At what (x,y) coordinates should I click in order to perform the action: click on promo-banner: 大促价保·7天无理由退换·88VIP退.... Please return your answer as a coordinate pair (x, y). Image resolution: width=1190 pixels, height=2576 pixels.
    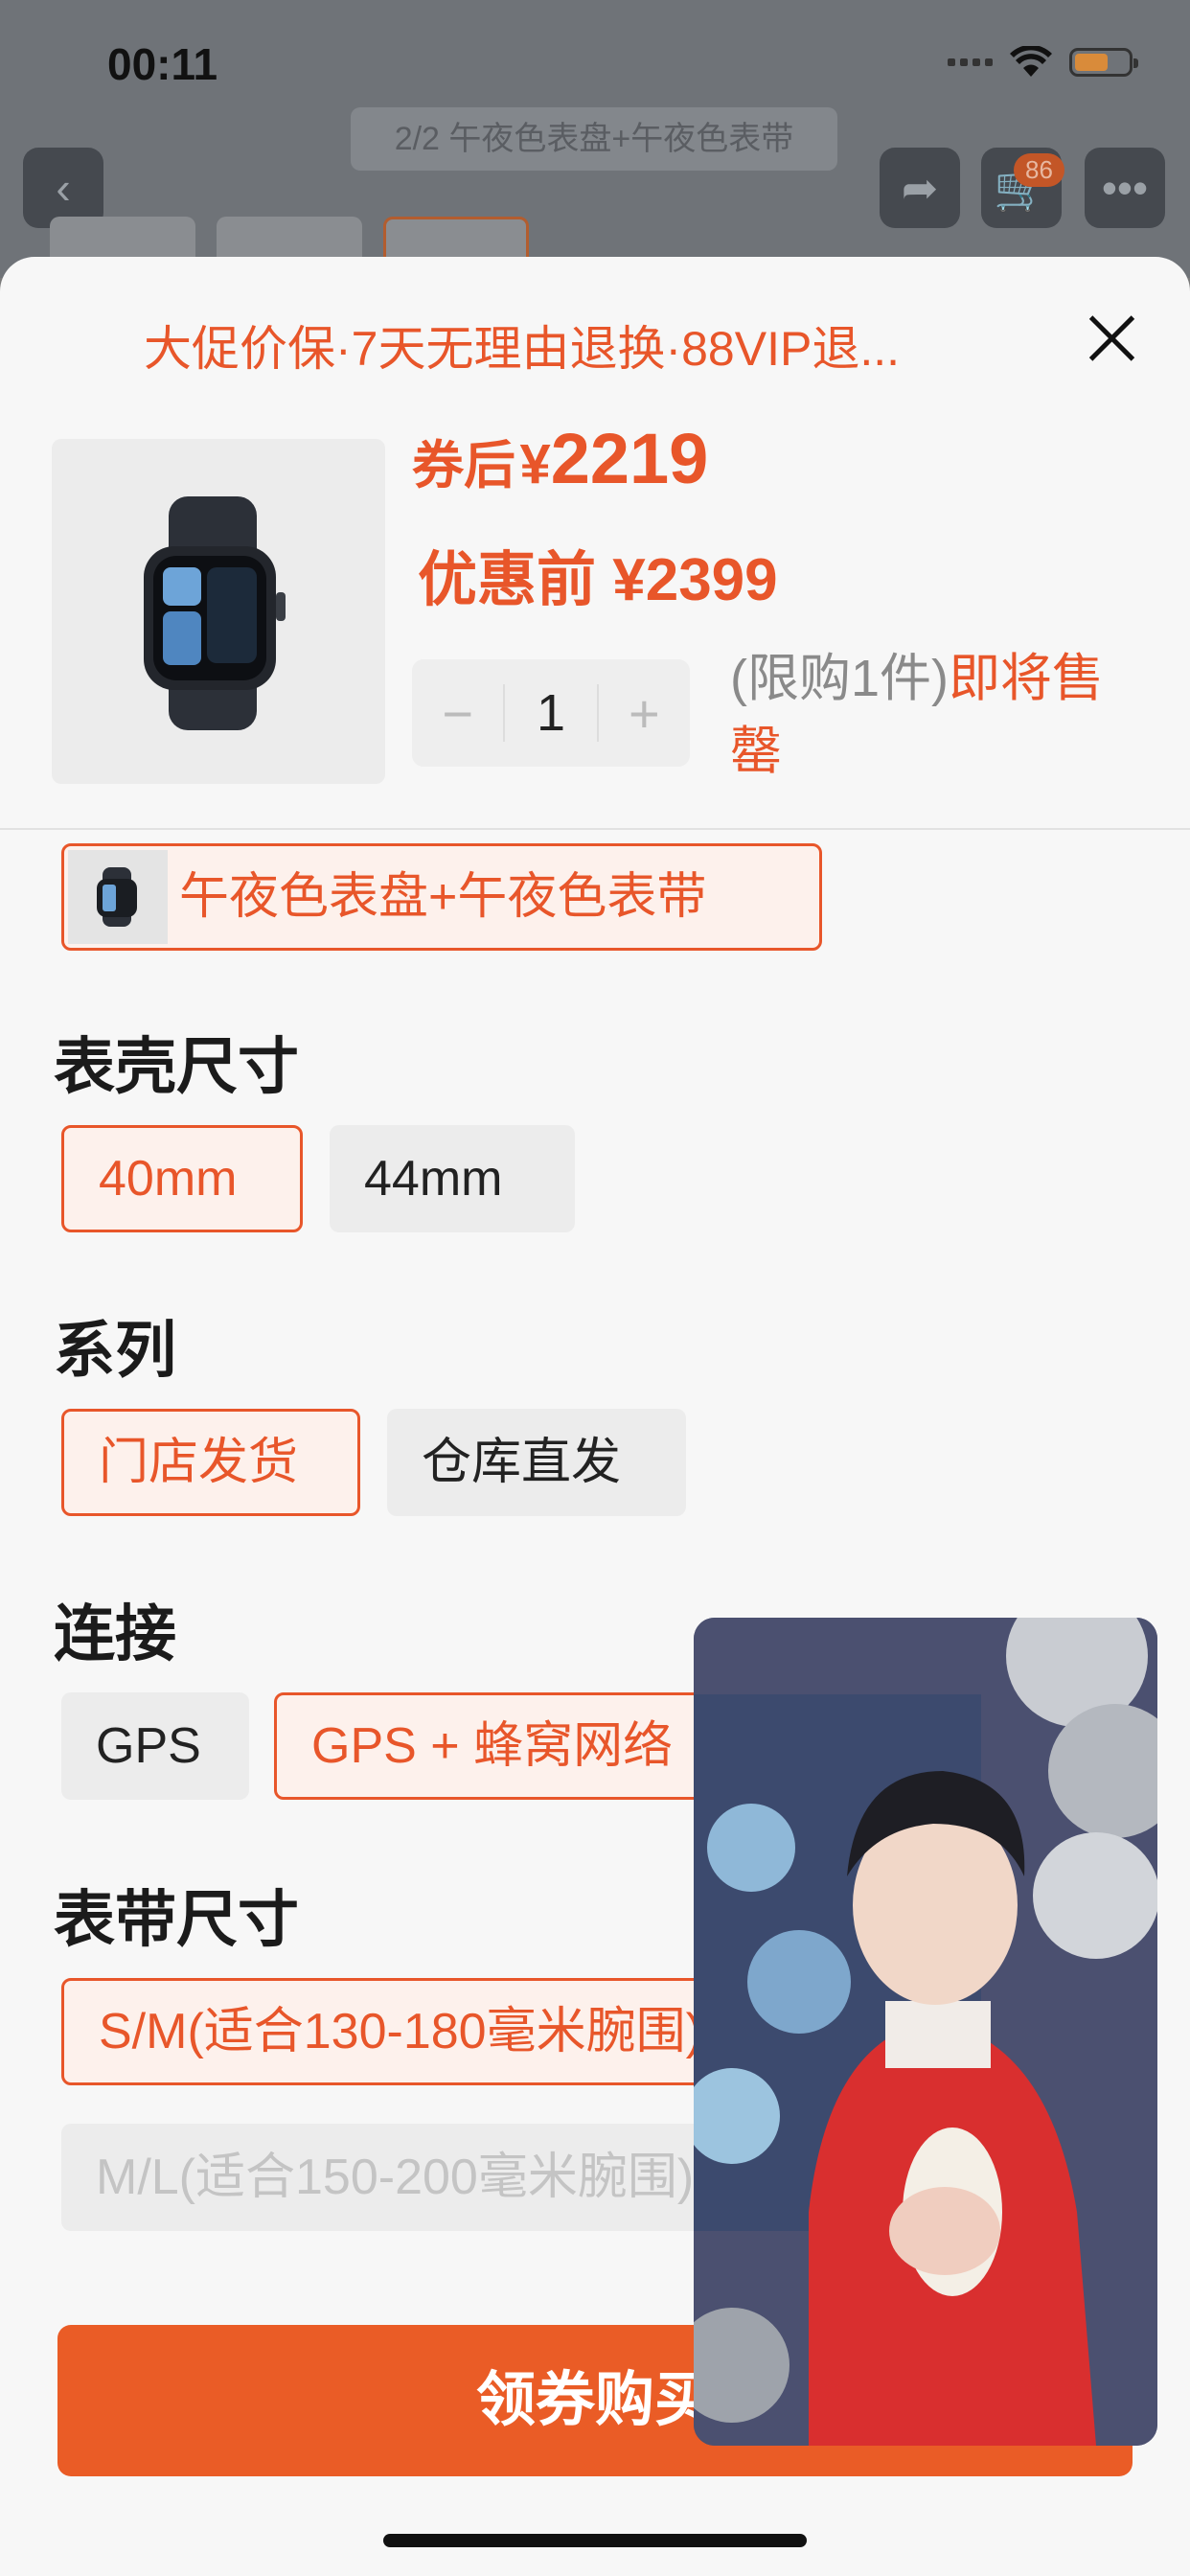
    Looking at the image, I should click on (522, 349).